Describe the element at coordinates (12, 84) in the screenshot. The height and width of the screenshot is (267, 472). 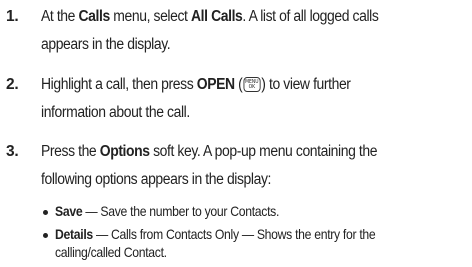
I see `step-number: 2.` at that location.